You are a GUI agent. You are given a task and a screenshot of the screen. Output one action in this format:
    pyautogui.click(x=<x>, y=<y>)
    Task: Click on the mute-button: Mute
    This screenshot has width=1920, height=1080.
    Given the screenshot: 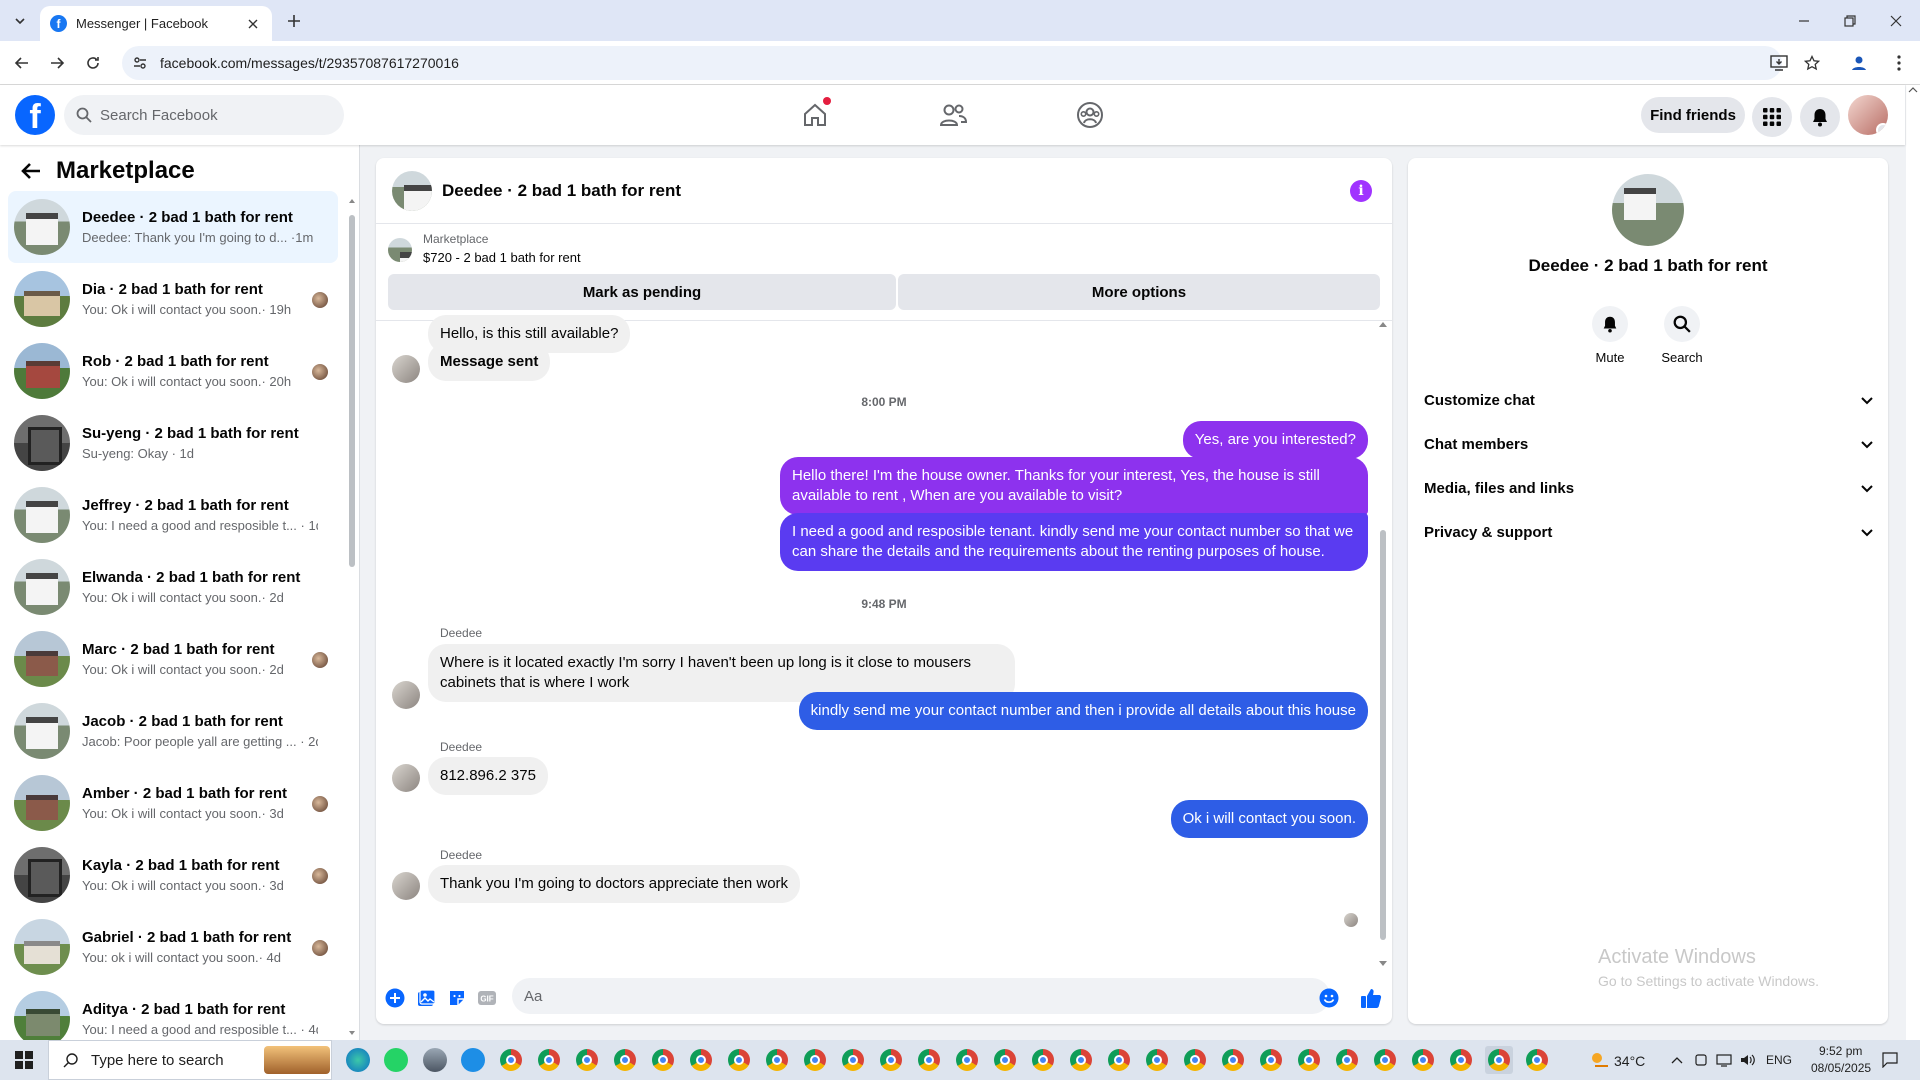 What is the action you would take?
    pyautogui.click(x=1610, y=335)
    